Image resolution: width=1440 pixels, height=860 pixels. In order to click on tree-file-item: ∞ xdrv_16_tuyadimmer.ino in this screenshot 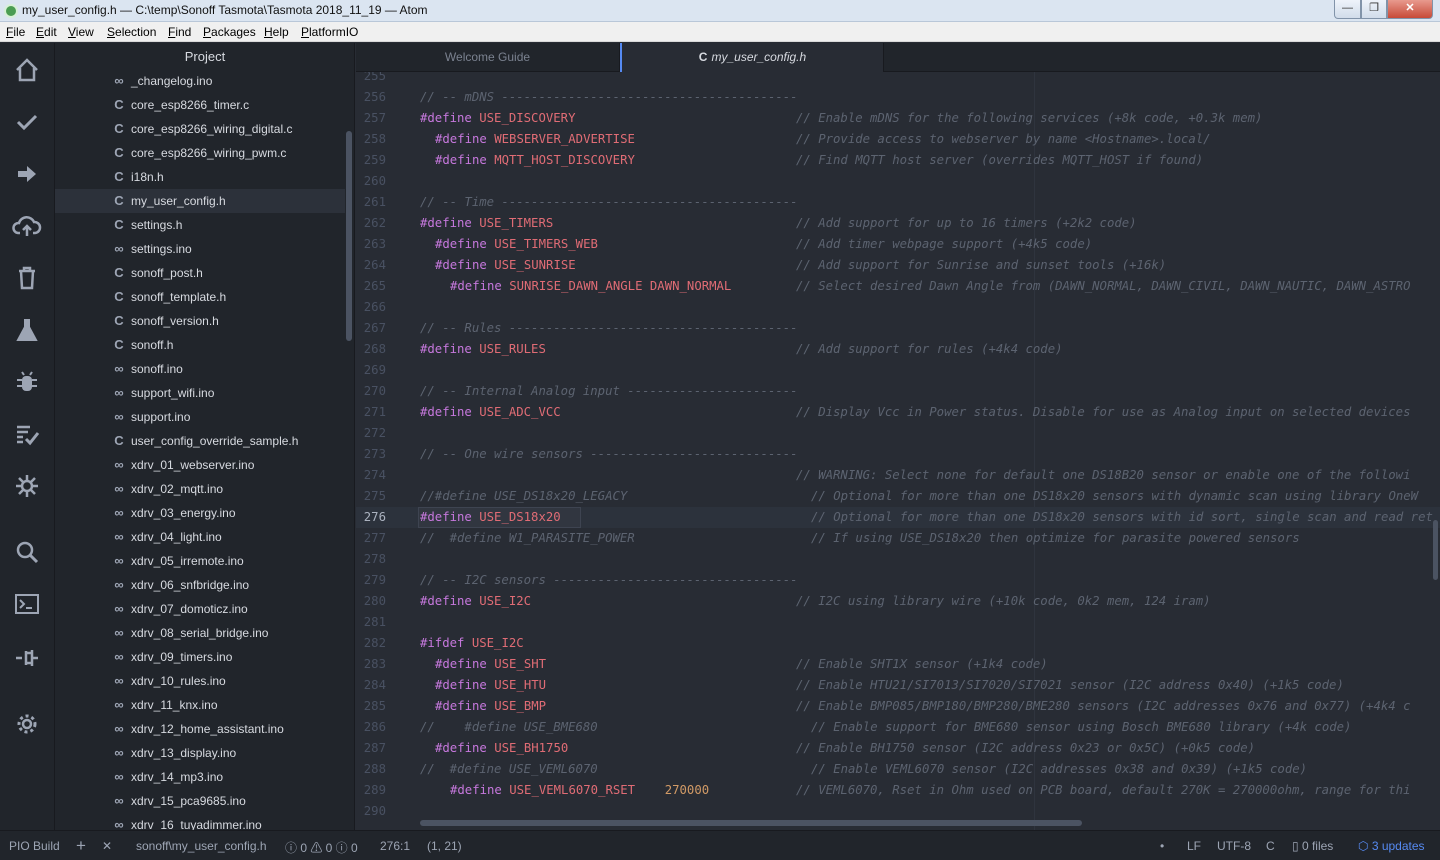, I will do `click(200, 821)`.